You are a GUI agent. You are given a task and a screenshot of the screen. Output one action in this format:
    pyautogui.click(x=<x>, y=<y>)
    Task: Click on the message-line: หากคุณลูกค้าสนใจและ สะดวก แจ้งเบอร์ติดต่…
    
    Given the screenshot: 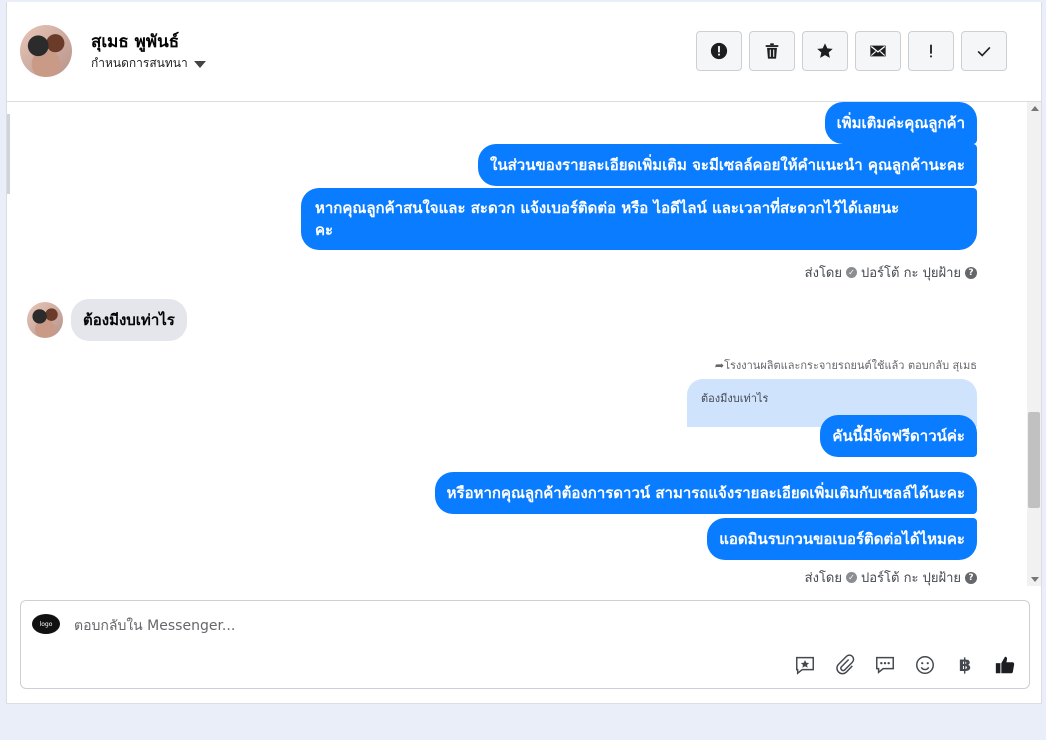 What is the action you would take?
    pyautogui.click(x=607, y=208)
    